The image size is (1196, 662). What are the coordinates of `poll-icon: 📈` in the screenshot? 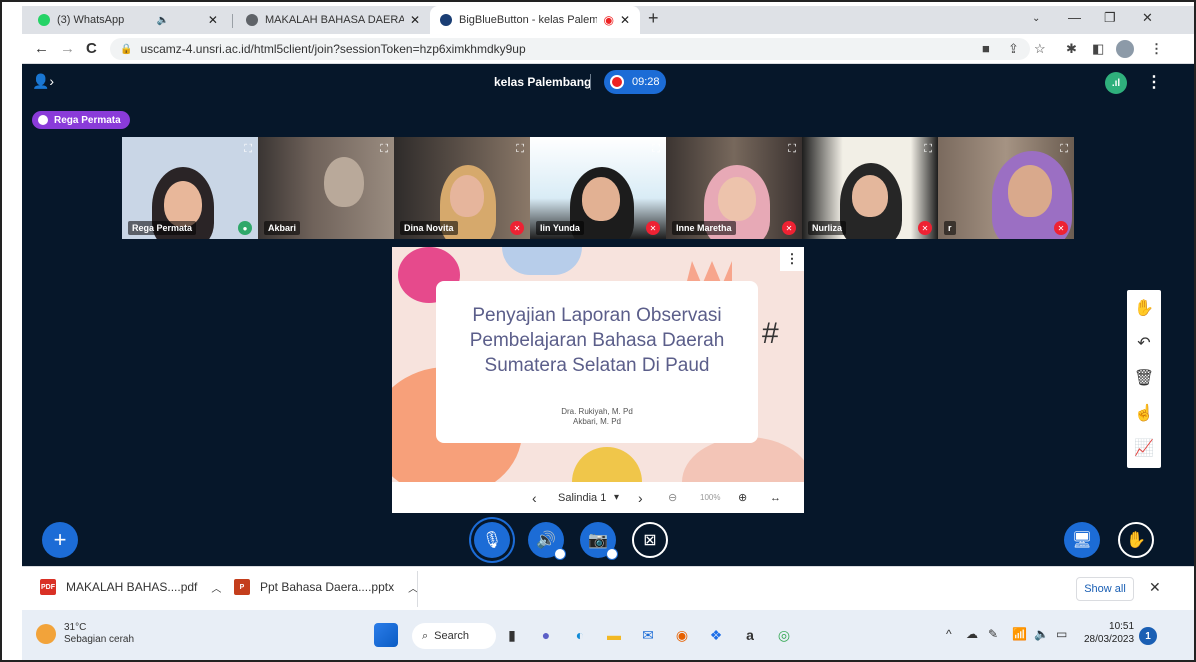 It's located at (1144, 447).